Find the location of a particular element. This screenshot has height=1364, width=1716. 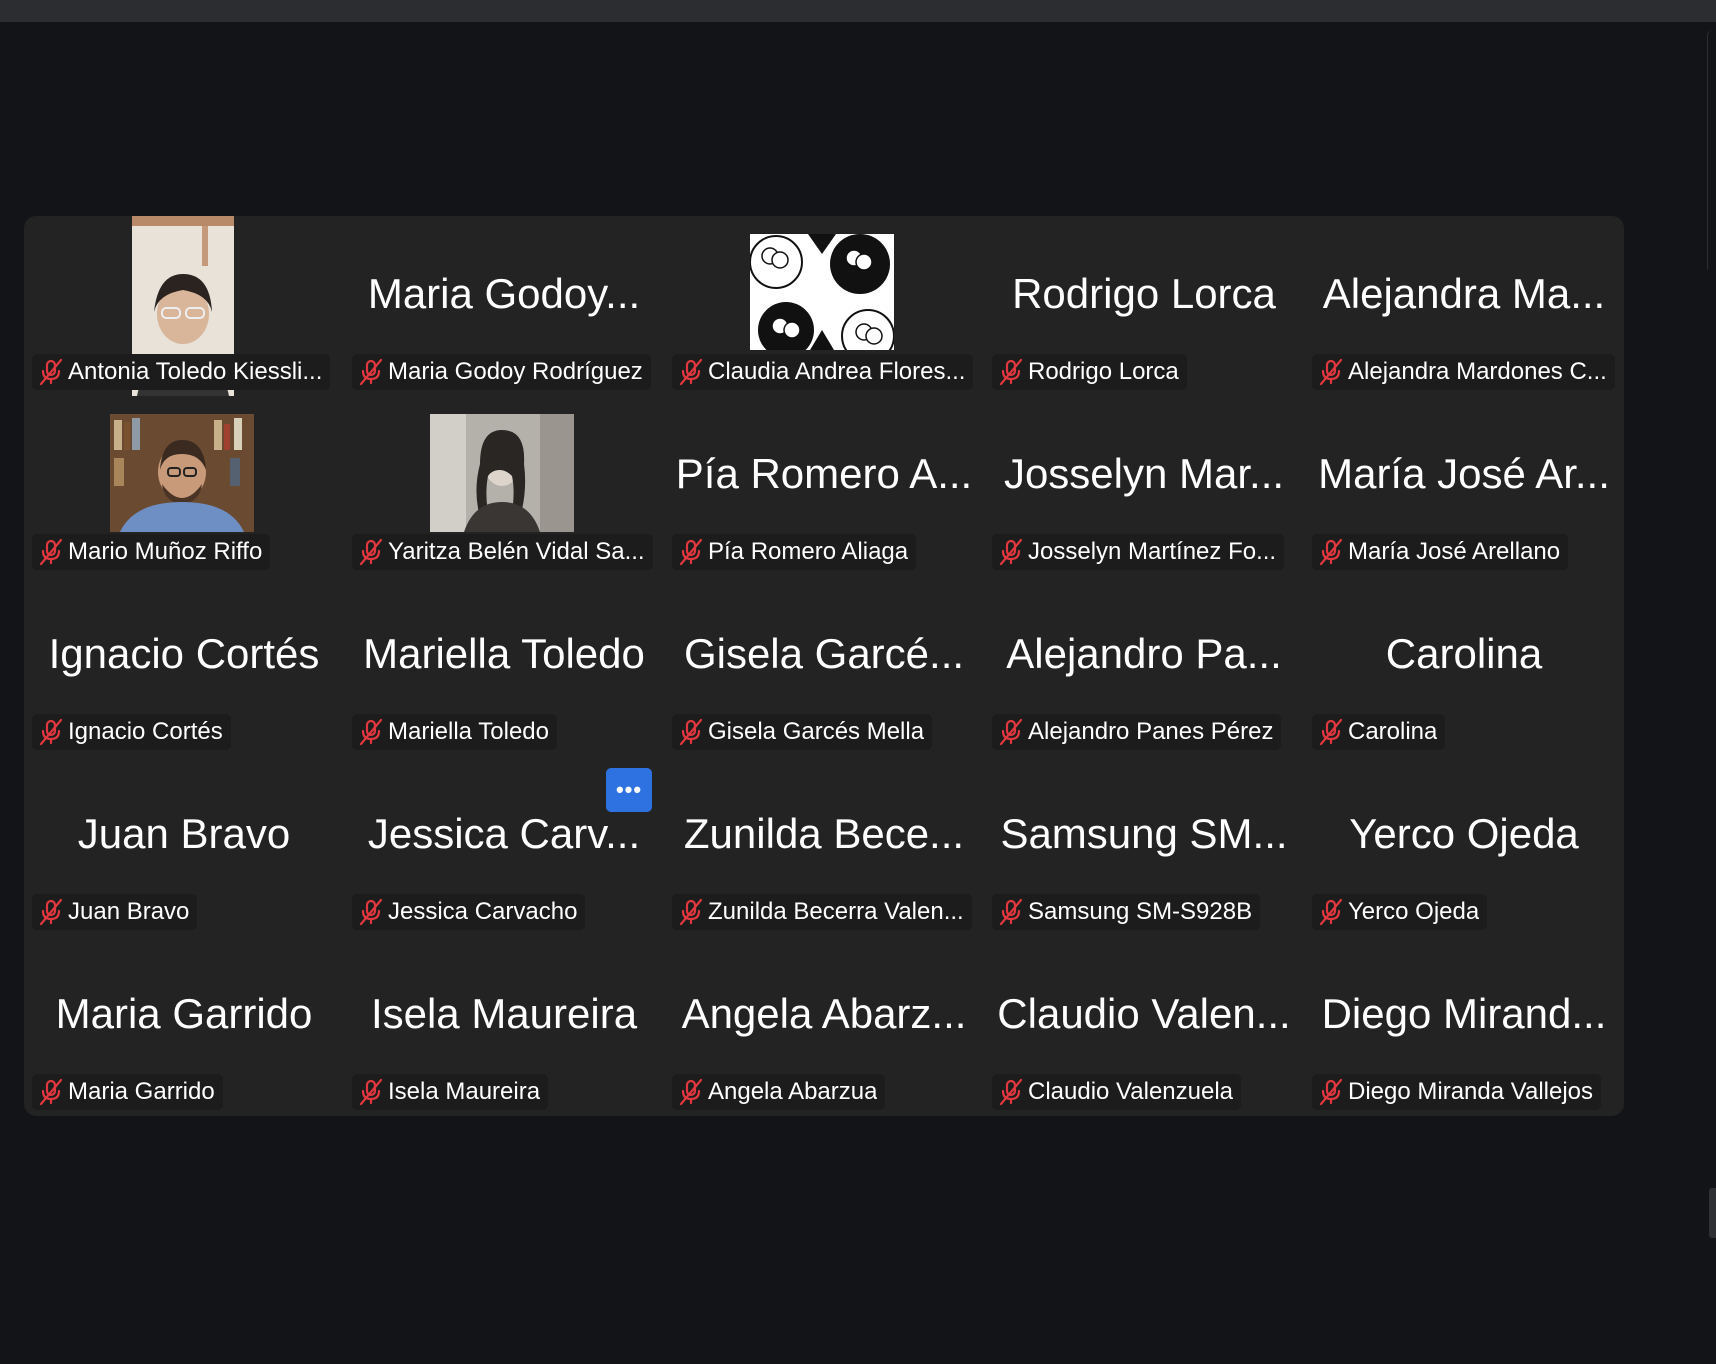

participant-name-text: Yerco Ojeda is located at coordinates (1414, 911).